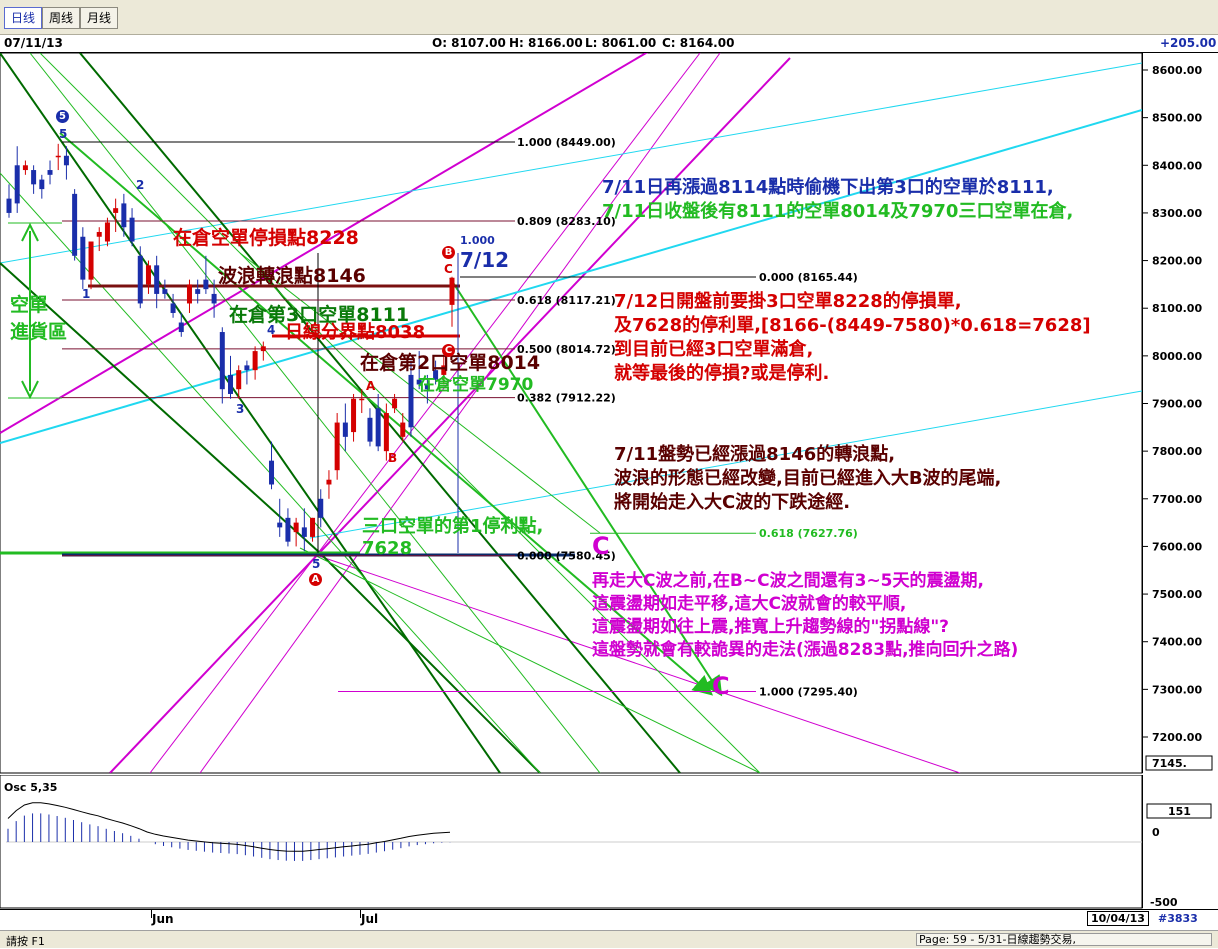  What do you see at coordinates (546, 43) in the screenshot?
I see `high-value: H: 8166.00` at bounding box center [546, 43].